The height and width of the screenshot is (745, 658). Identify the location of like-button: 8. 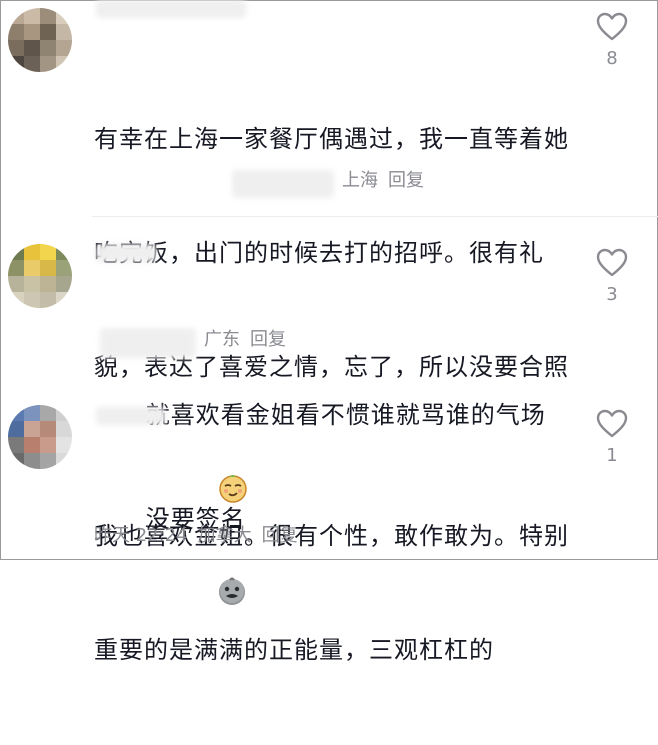
(612, 42).